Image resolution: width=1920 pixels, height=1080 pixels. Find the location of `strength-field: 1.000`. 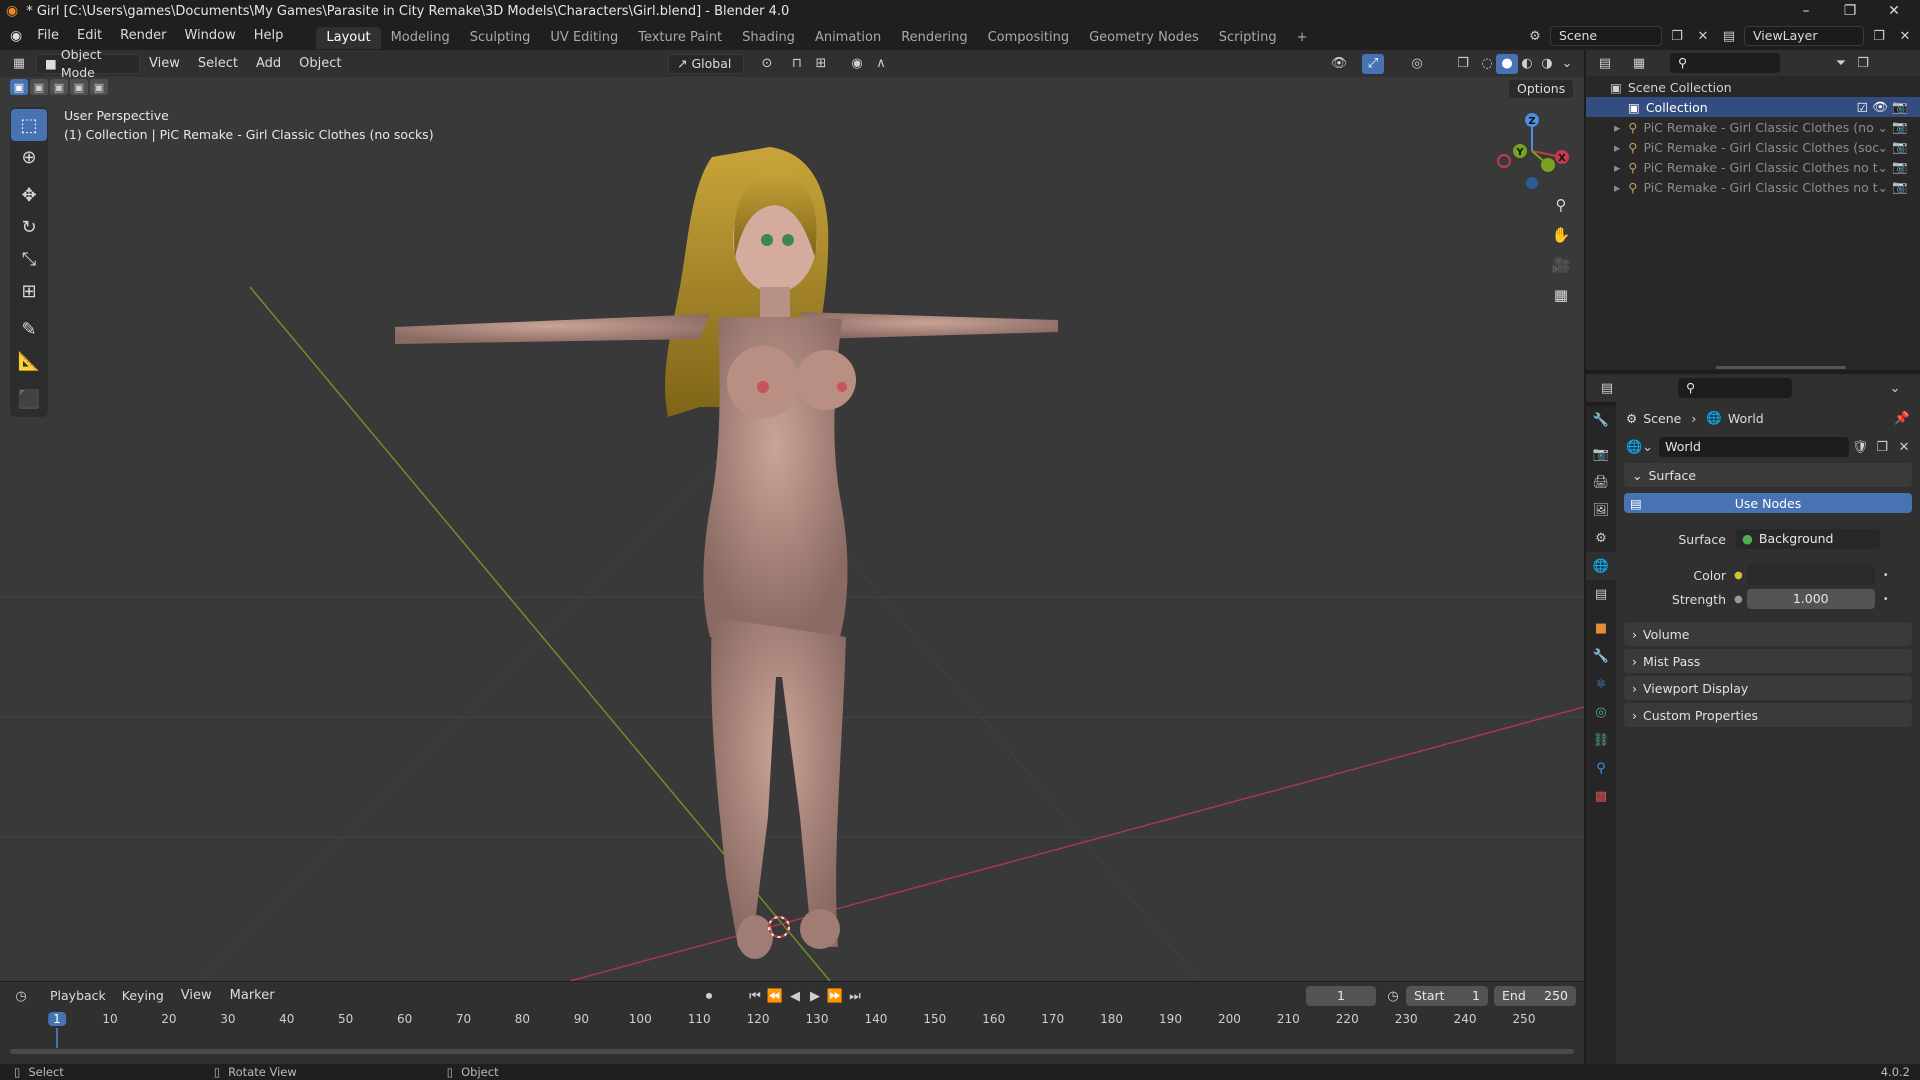

strength-field: 1.000 is located at coordinates (1810, 599).